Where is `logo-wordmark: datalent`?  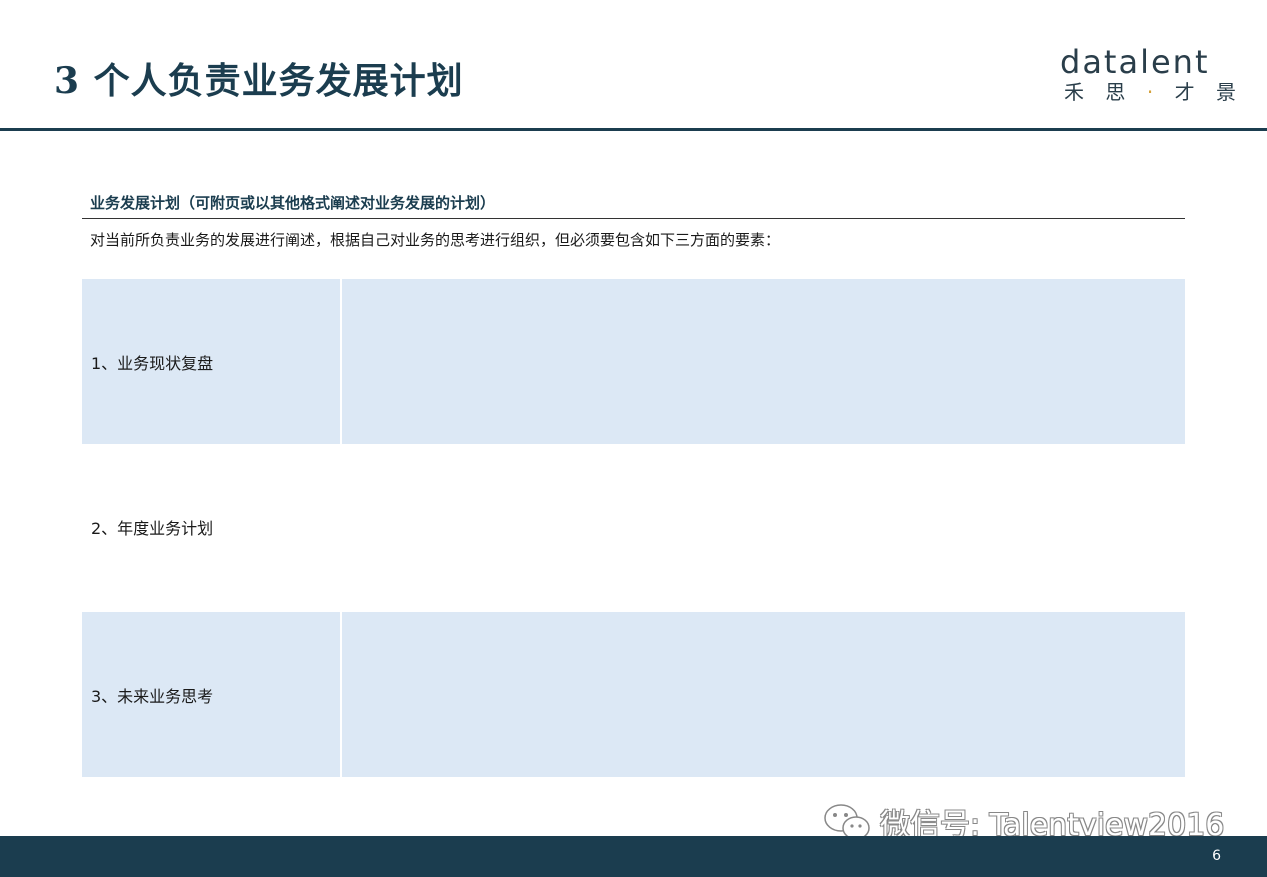 logo-wordmark: datalent is located at coordinates (1135, 62).